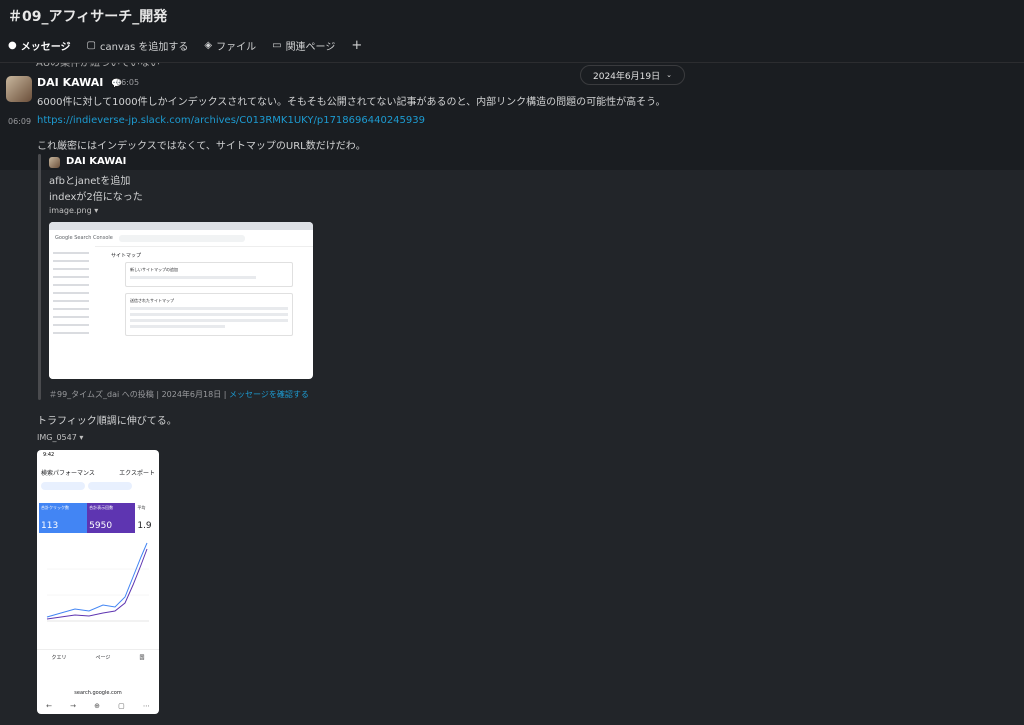  I want to click on tab-files: ◈ ファイル, so click(230, 45).